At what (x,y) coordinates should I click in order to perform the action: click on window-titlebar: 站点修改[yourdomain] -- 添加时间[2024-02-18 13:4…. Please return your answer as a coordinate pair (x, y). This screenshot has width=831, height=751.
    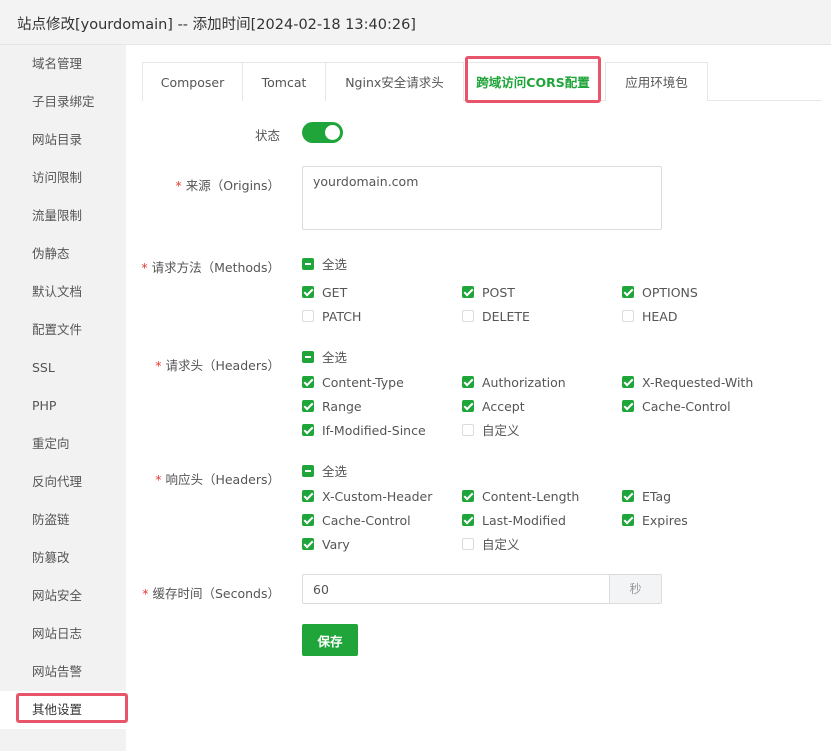
    Looking at the image, I should click on (415, 22).